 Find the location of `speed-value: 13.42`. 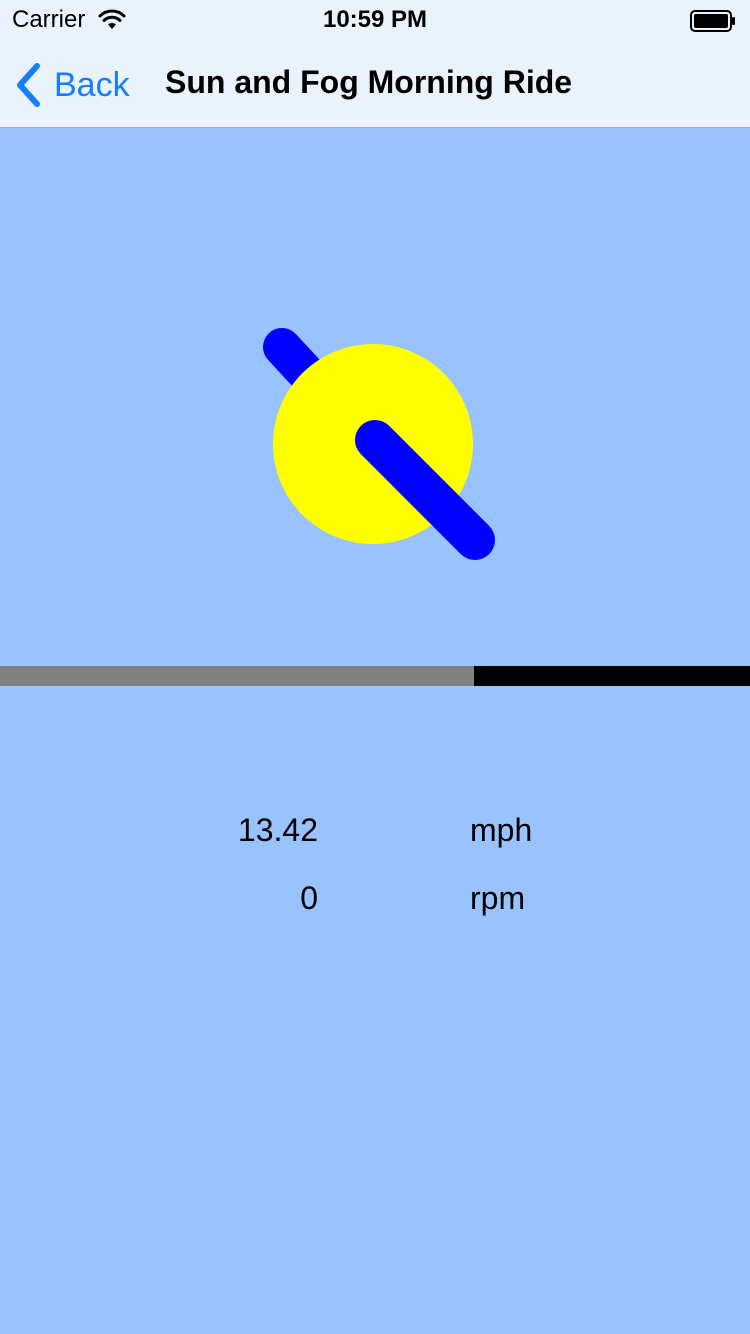

speed-value: 13.42 is located at coordinates (277, 830).